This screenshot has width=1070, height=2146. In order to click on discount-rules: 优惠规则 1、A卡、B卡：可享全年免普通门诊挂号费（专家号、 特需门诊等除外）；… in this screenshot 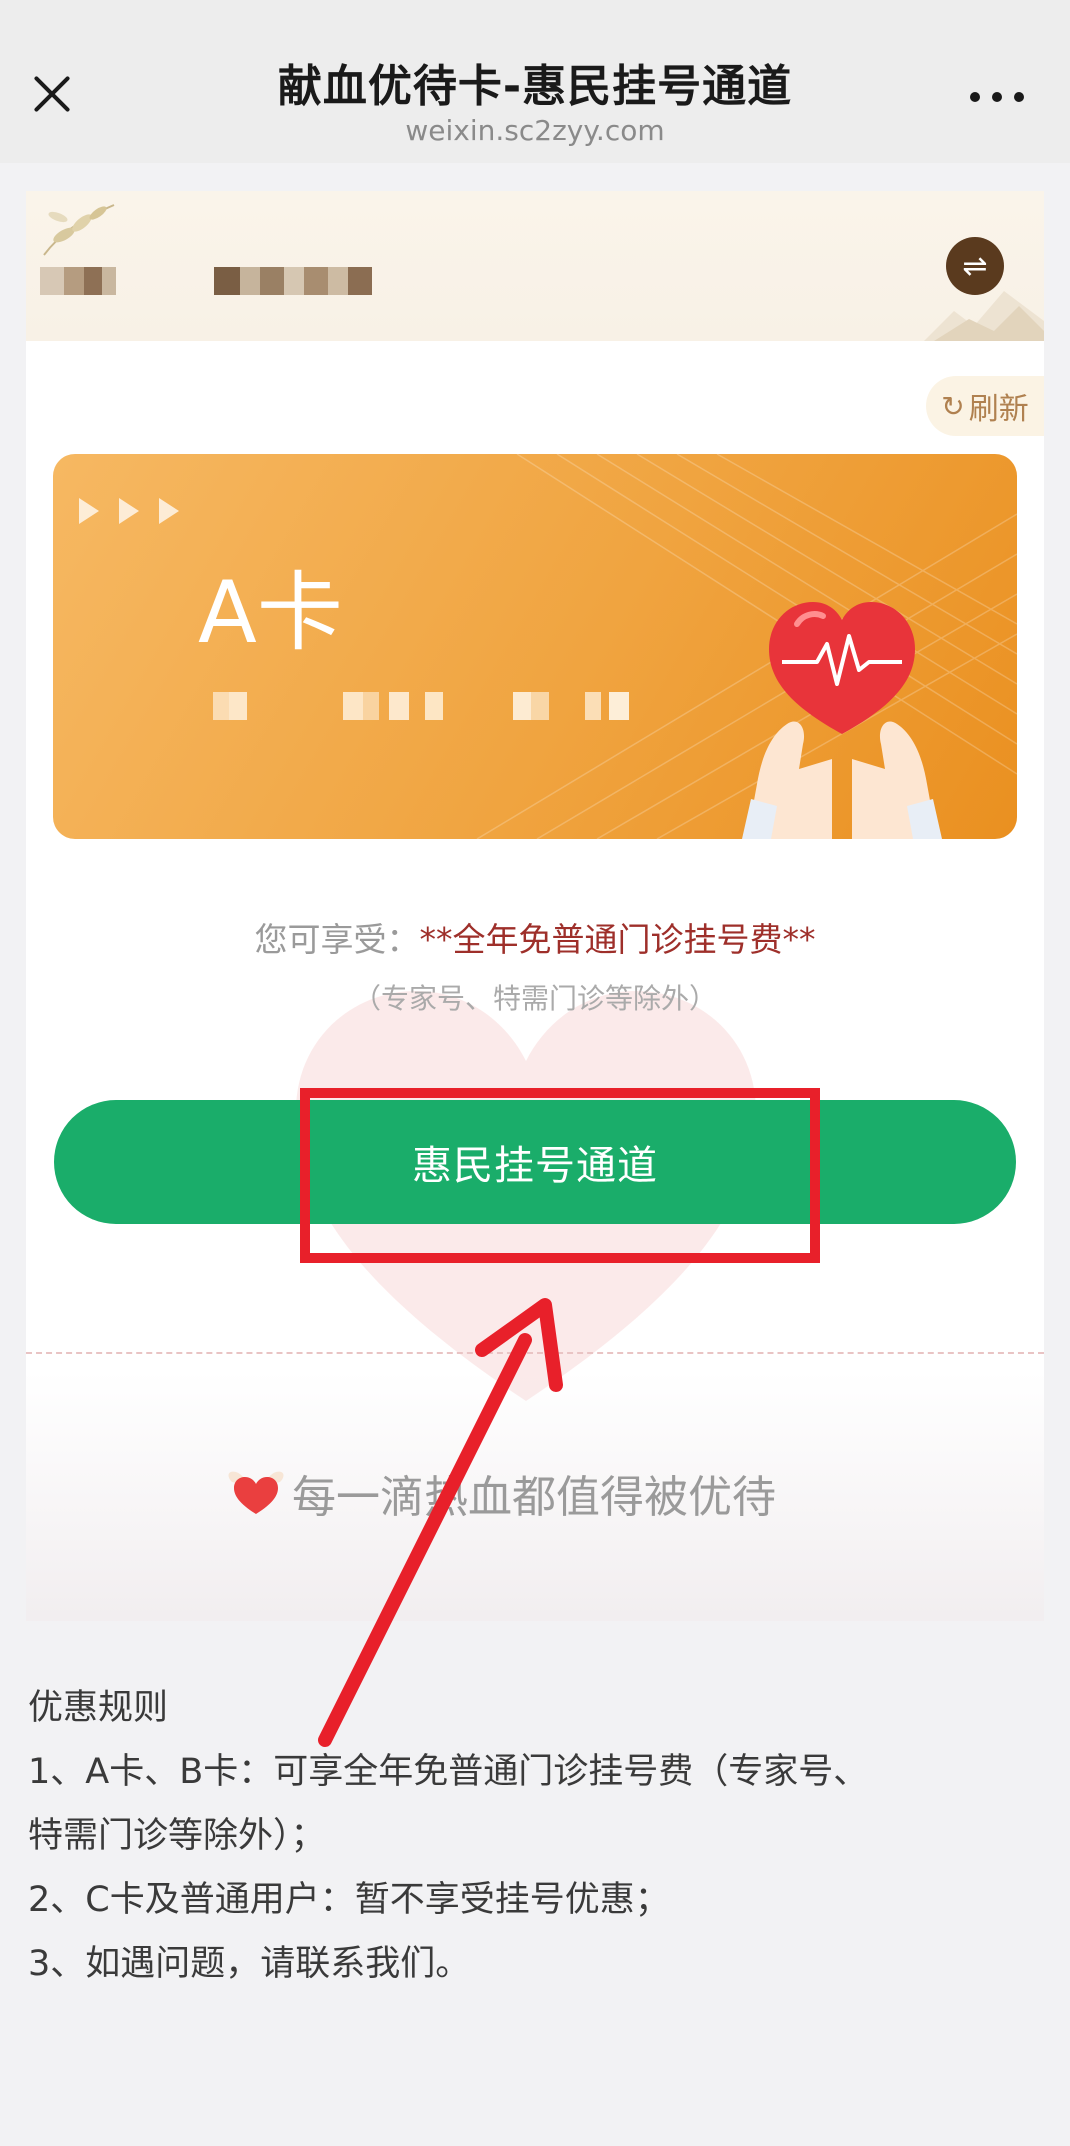, I will do `click(538, 1836)`.